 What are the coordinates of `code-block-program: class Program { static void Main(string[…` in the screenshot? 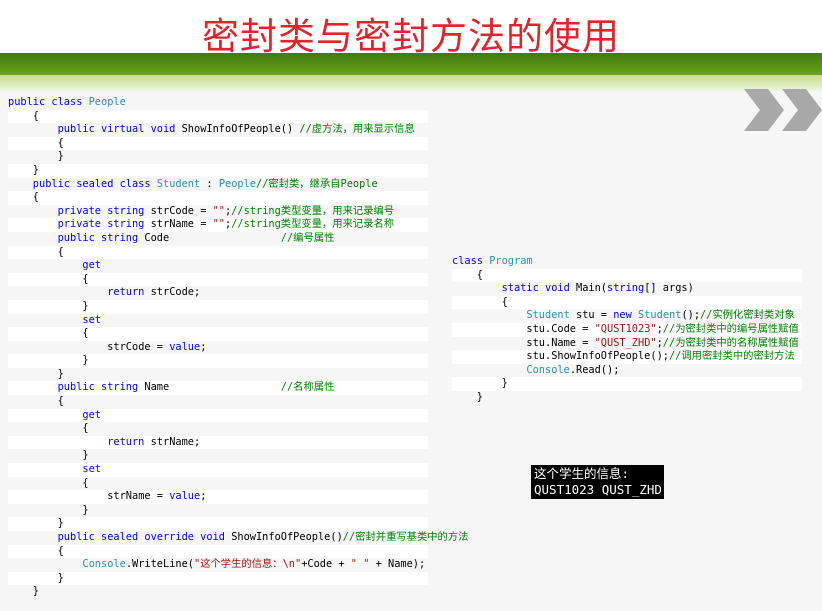 It's located at (627, 330).